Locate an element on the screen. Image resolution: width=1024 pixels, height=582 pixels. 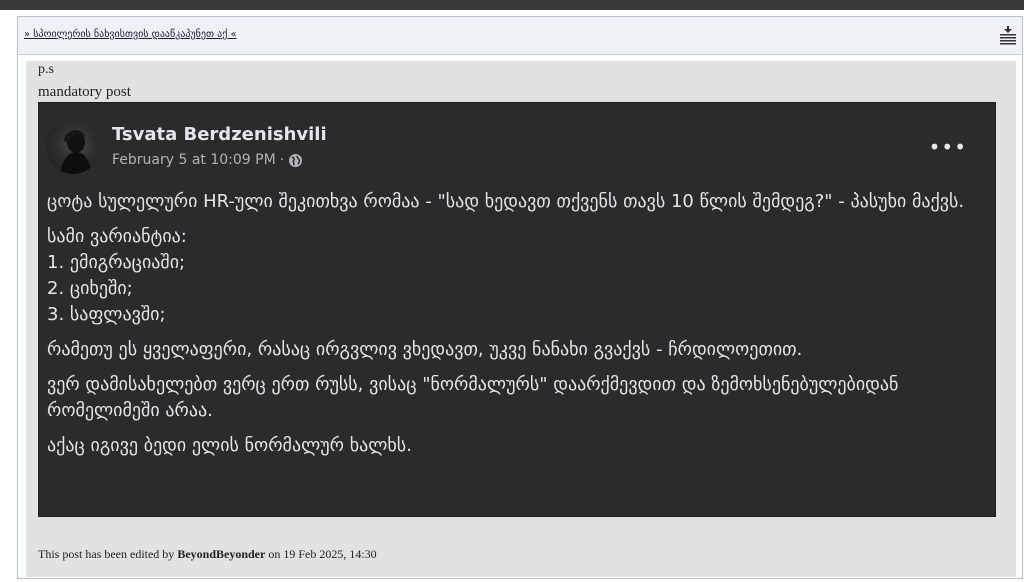
globe-icon is located at coordinates (296, 160).